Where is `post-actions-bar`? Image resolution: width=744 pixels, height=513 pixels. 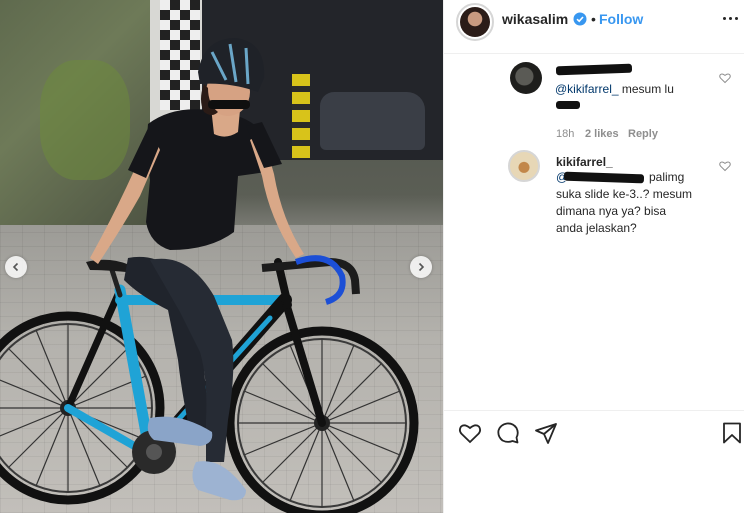
post-actions-bar is located at coordinates (594, 461).